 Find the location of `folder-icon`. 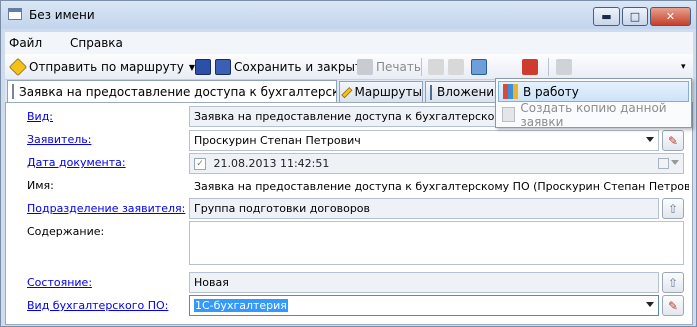

folder-icon is located at coordinates (456, 67).